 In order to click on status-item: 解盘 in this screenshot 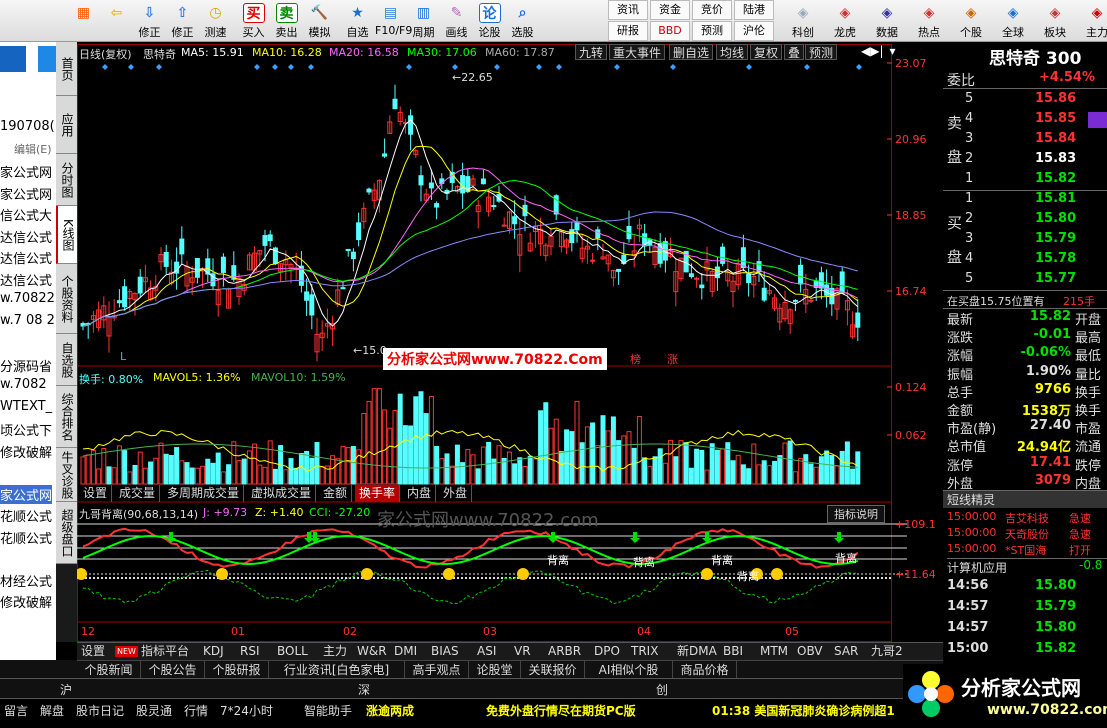, I will do `click(52, 710)`.